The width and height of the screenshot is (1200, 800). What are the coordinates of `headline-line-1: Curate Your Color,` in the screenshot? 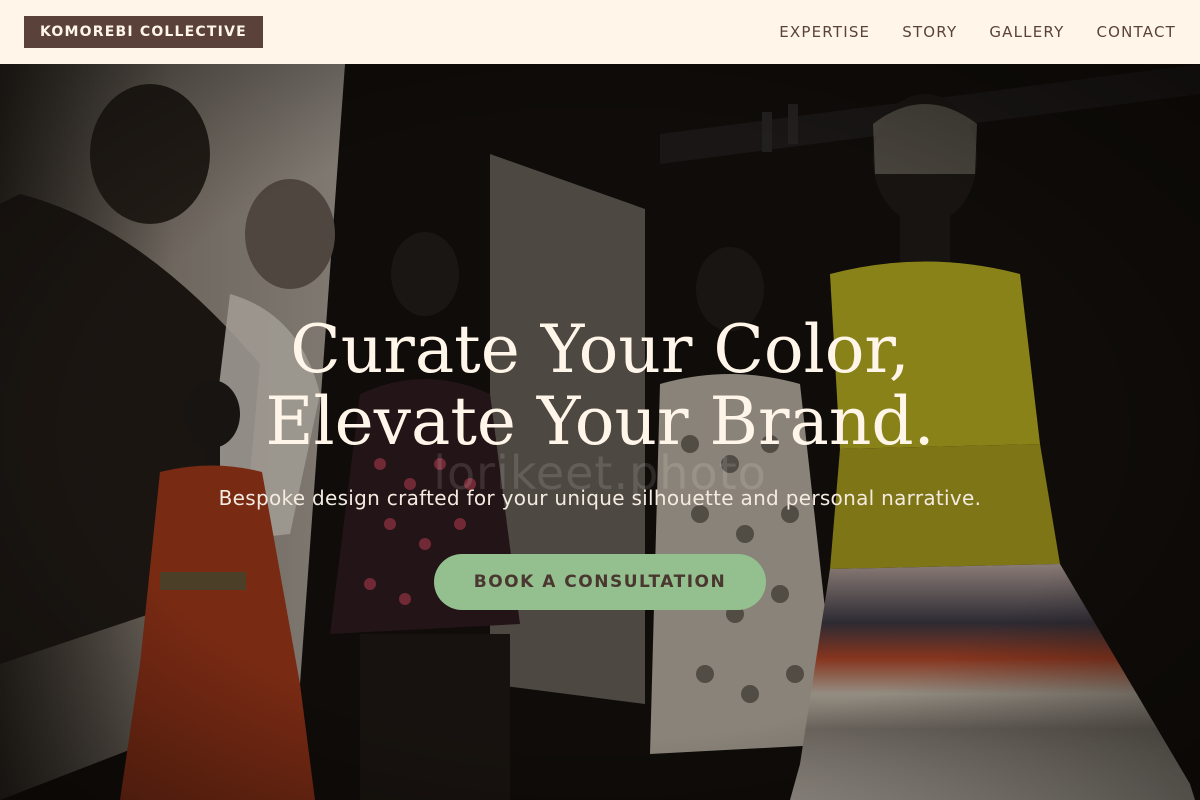 It's located at (600, 349).